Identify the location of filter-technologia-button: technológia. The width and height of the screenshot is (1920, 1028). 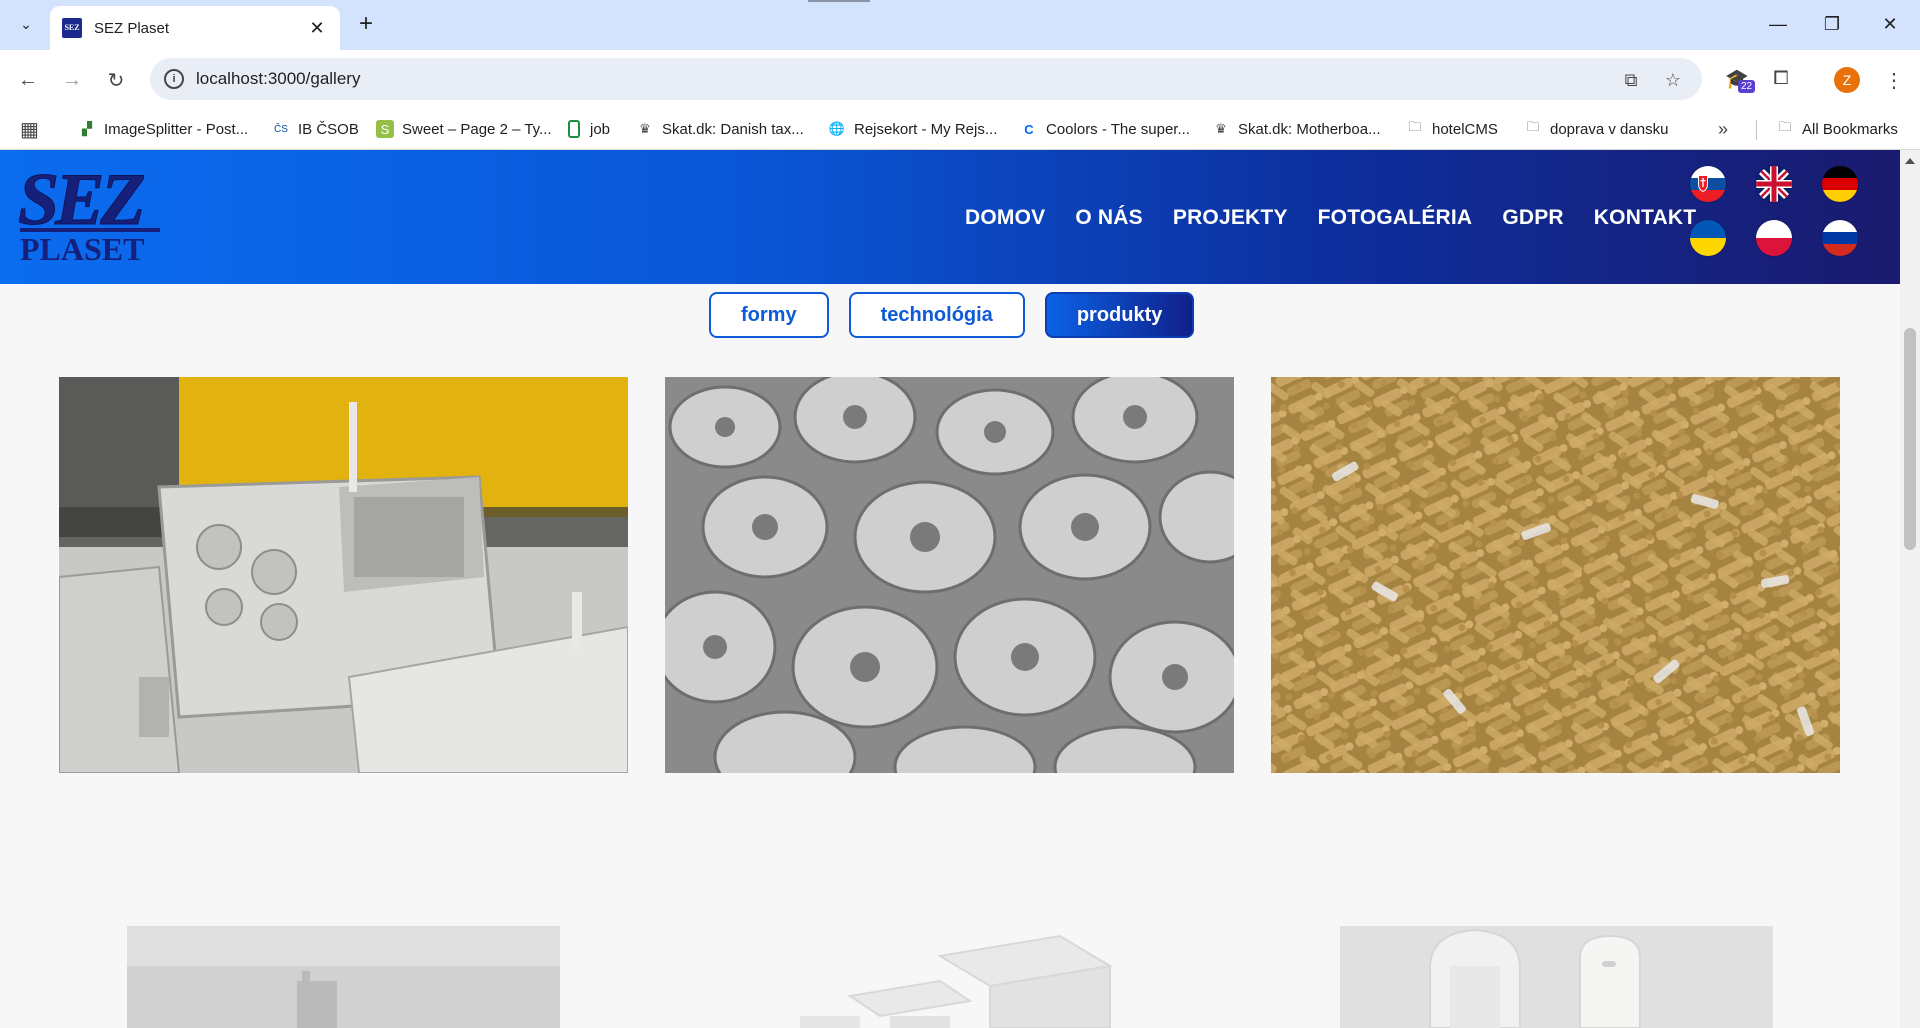
(936, 315).